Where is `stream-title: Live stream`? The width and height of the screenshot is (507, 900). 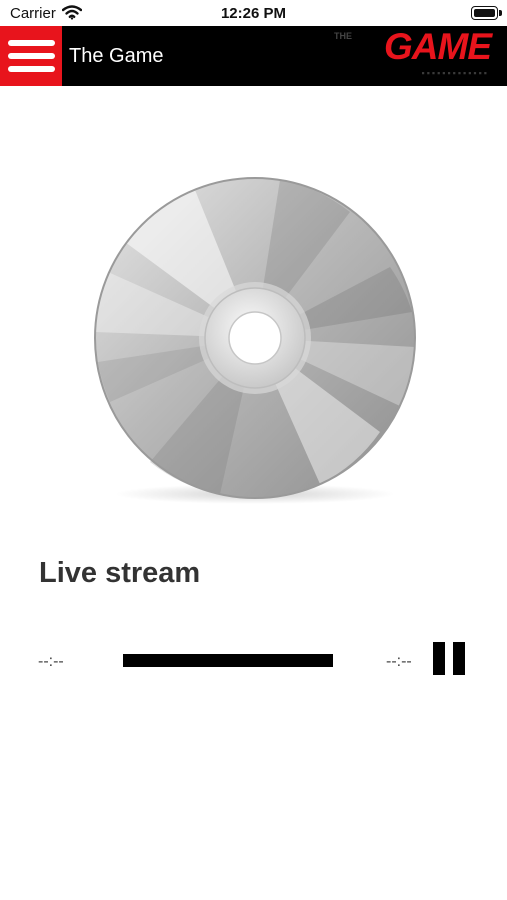 stream-title: Live stream is located at coordinates (120, 573).